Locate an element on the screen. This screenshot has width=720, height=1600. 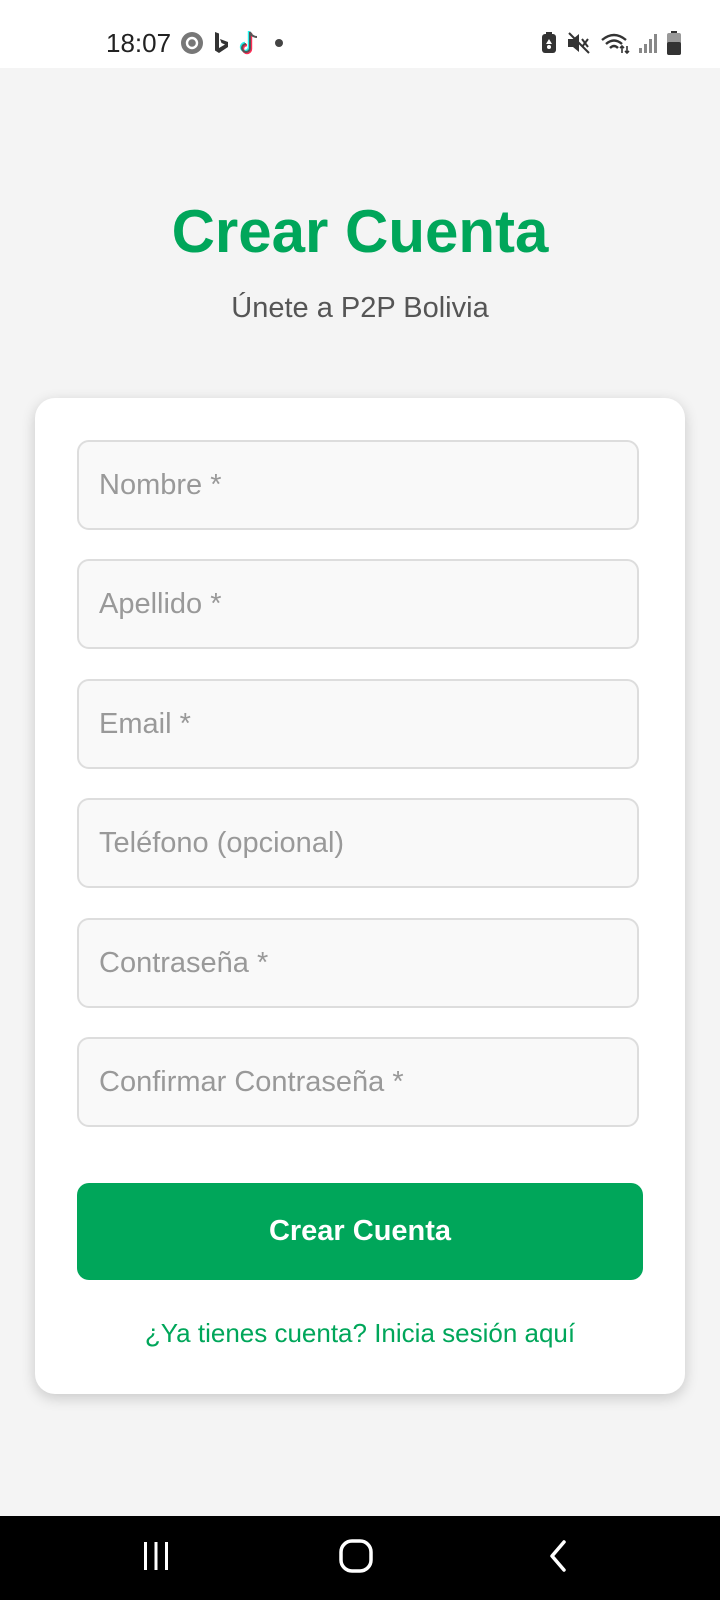
system-nav-bar is located at coordinates (360, 1558).